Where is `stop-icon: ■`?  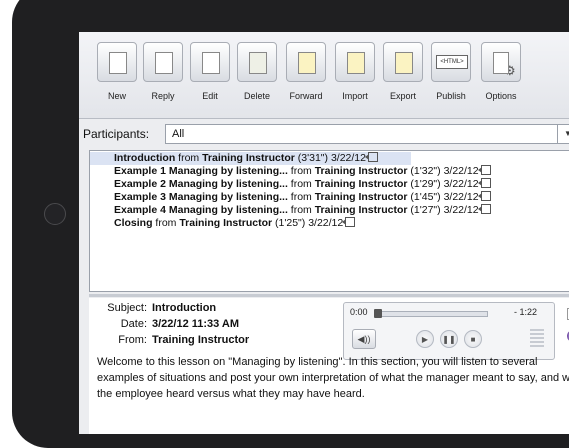
stop-icon: ■ is located at coordinates (473, 339).